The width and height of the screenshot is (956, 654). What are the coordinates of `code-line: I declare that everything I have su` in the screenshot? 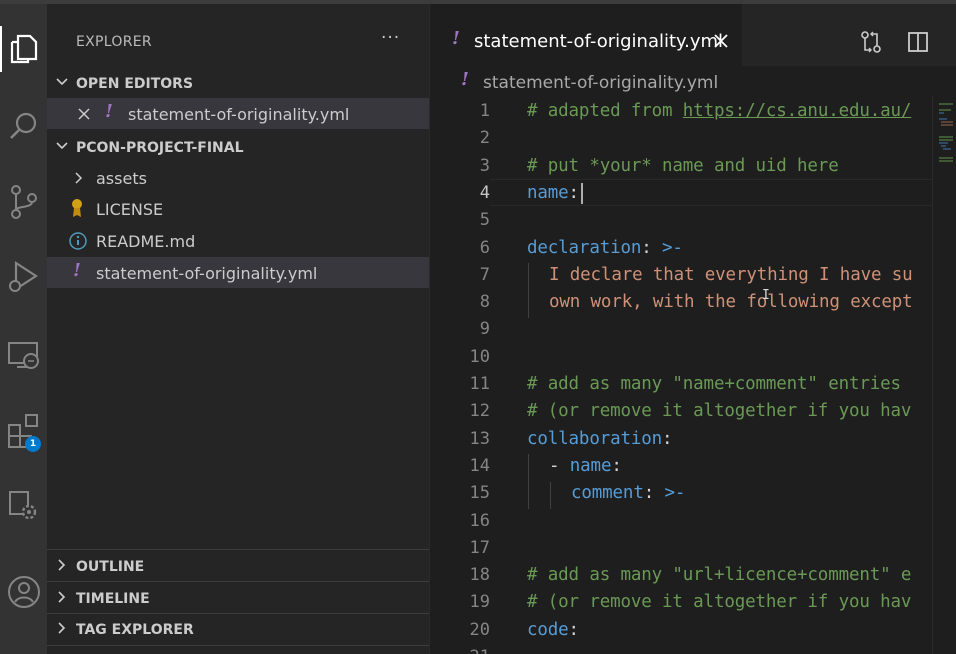 It's located at (731, 275).